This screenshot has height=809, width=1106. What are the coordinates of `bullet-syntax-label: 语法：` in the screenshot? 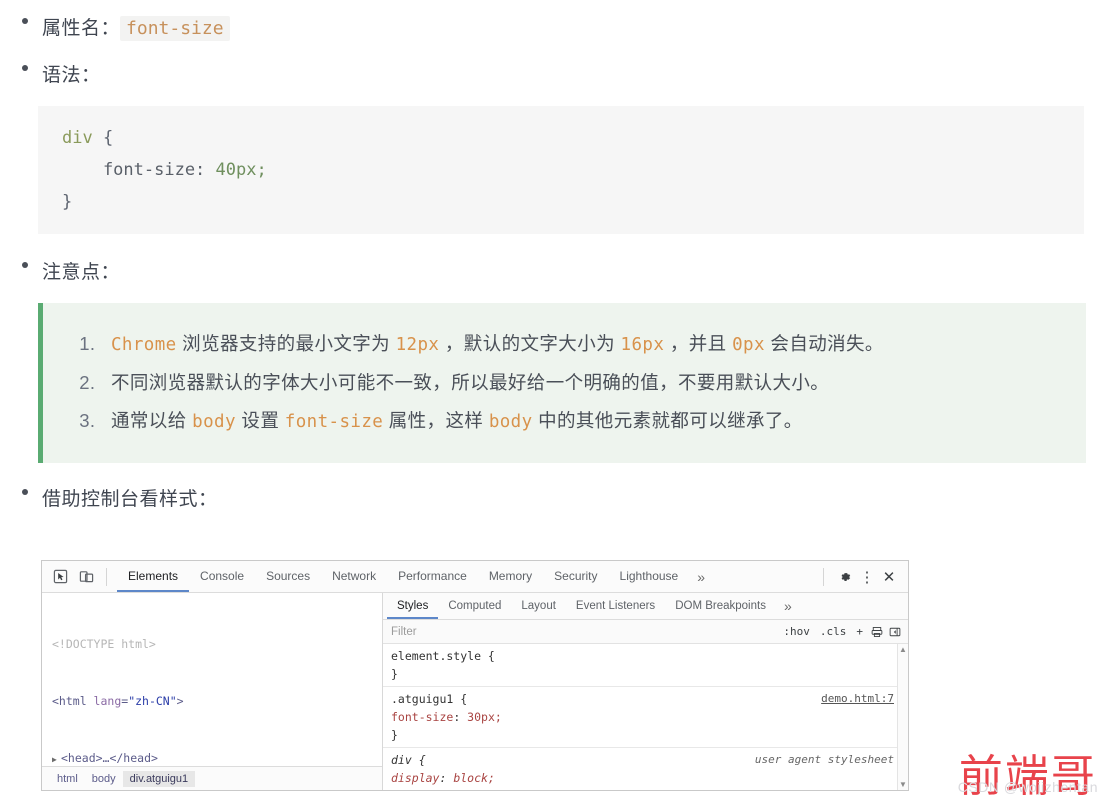 It's located at (71, 75).